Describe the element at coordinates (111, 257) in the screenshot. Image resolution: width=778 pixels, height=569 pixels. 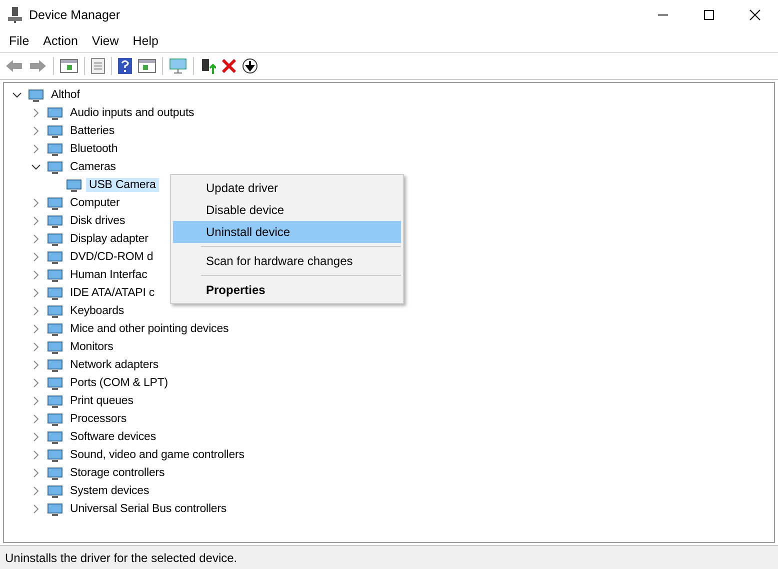
I see `tree-item: DVD/CD-ROM d` at that location.